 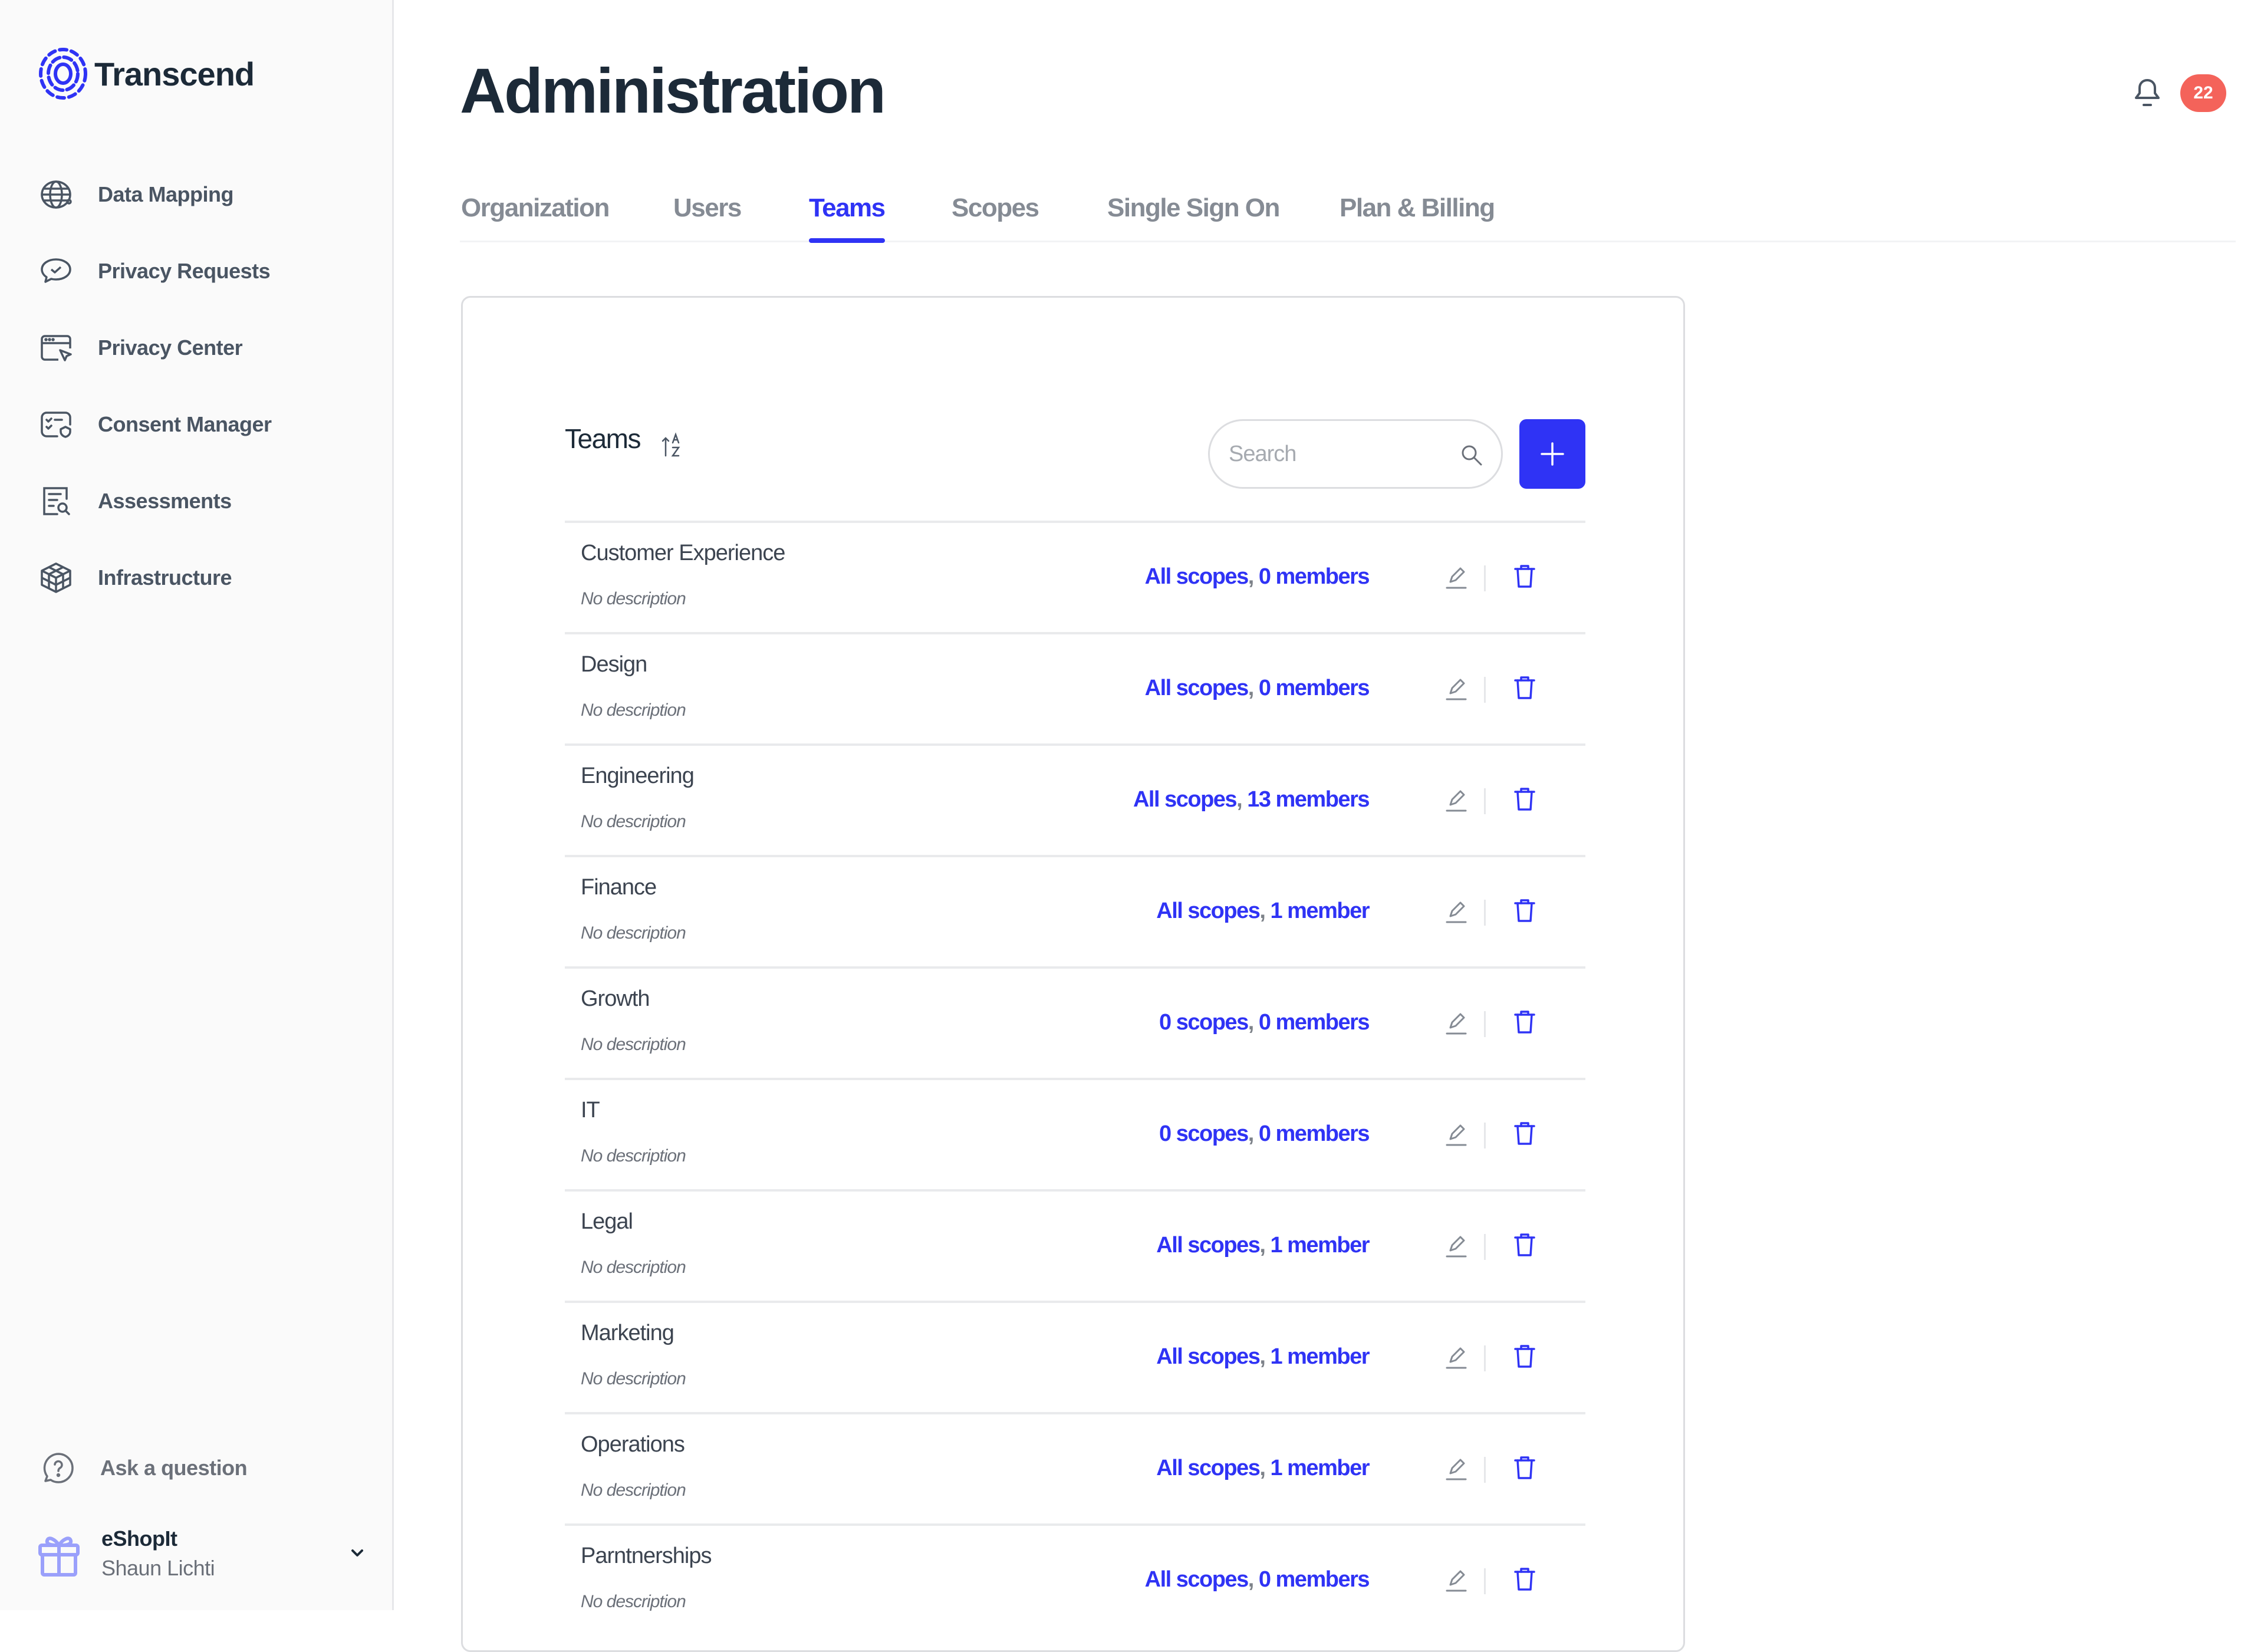 What do you see at coordinates (58, 1468) in the screenshot?
I see `question-bubble-icon` at bounding box center [58, 1468].